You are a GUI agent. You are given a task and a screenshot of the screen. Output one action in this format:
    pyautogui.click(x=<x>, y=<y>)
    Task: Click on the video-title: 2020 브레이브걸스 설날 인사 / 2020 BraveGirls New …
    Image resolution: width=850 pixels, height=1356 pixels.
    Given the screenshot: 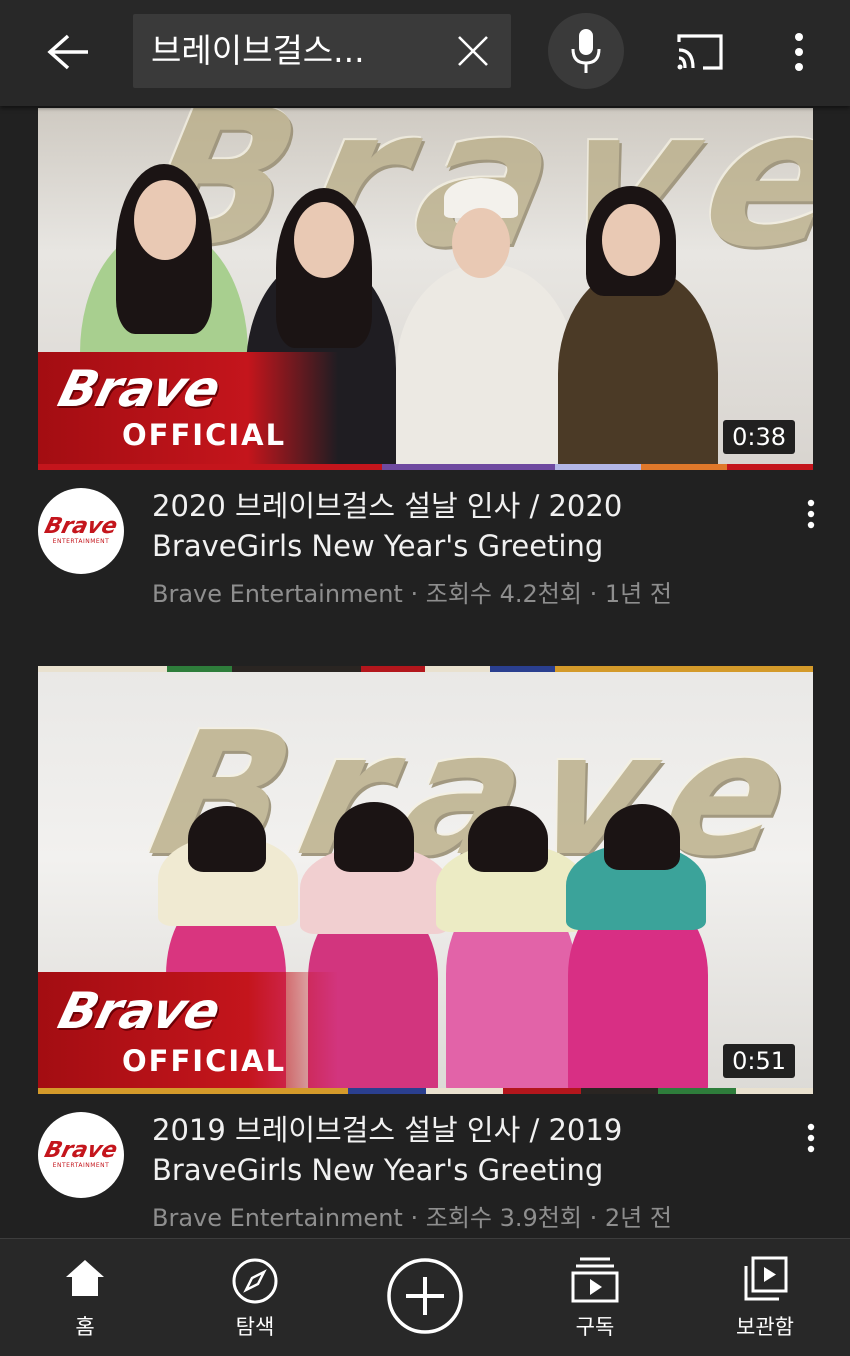 What is the action you would take?
    pyautogui.click(x=457, y=526)
    